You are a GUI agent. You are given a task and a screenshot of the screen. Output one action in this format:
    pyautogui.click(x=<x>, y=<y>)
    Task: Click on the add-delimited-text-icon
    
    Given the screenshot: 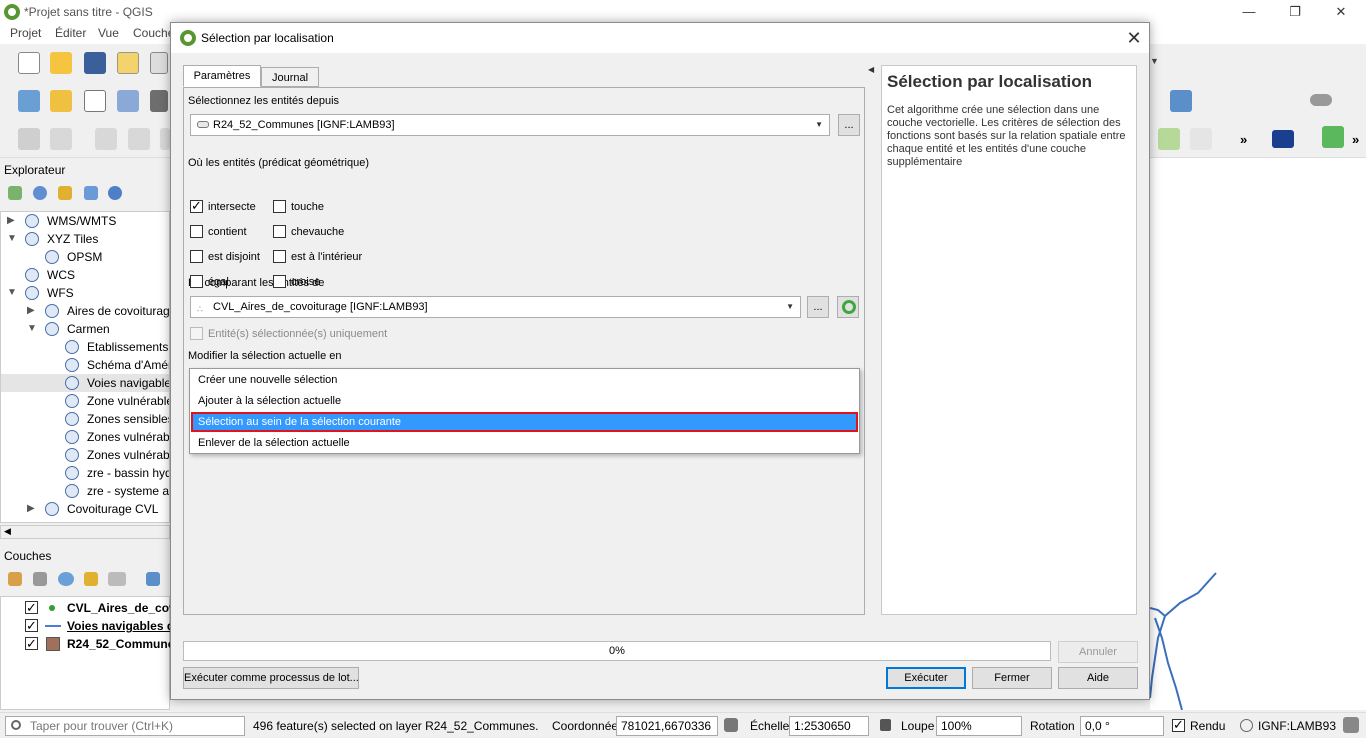 What is the action you would take?
    pyautogui.click(x=95, y=101)
    